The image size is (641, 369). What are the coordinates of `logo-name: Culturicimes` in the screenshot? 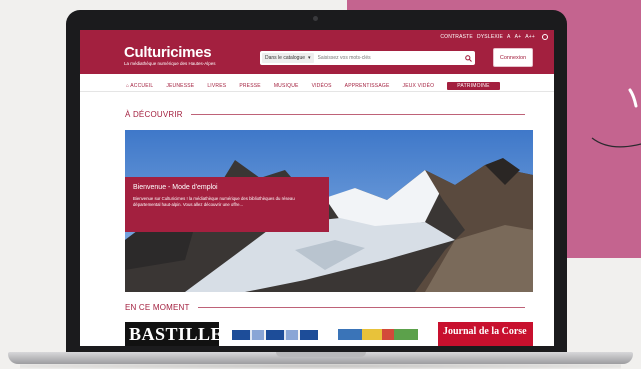 It's located at (168, 52).